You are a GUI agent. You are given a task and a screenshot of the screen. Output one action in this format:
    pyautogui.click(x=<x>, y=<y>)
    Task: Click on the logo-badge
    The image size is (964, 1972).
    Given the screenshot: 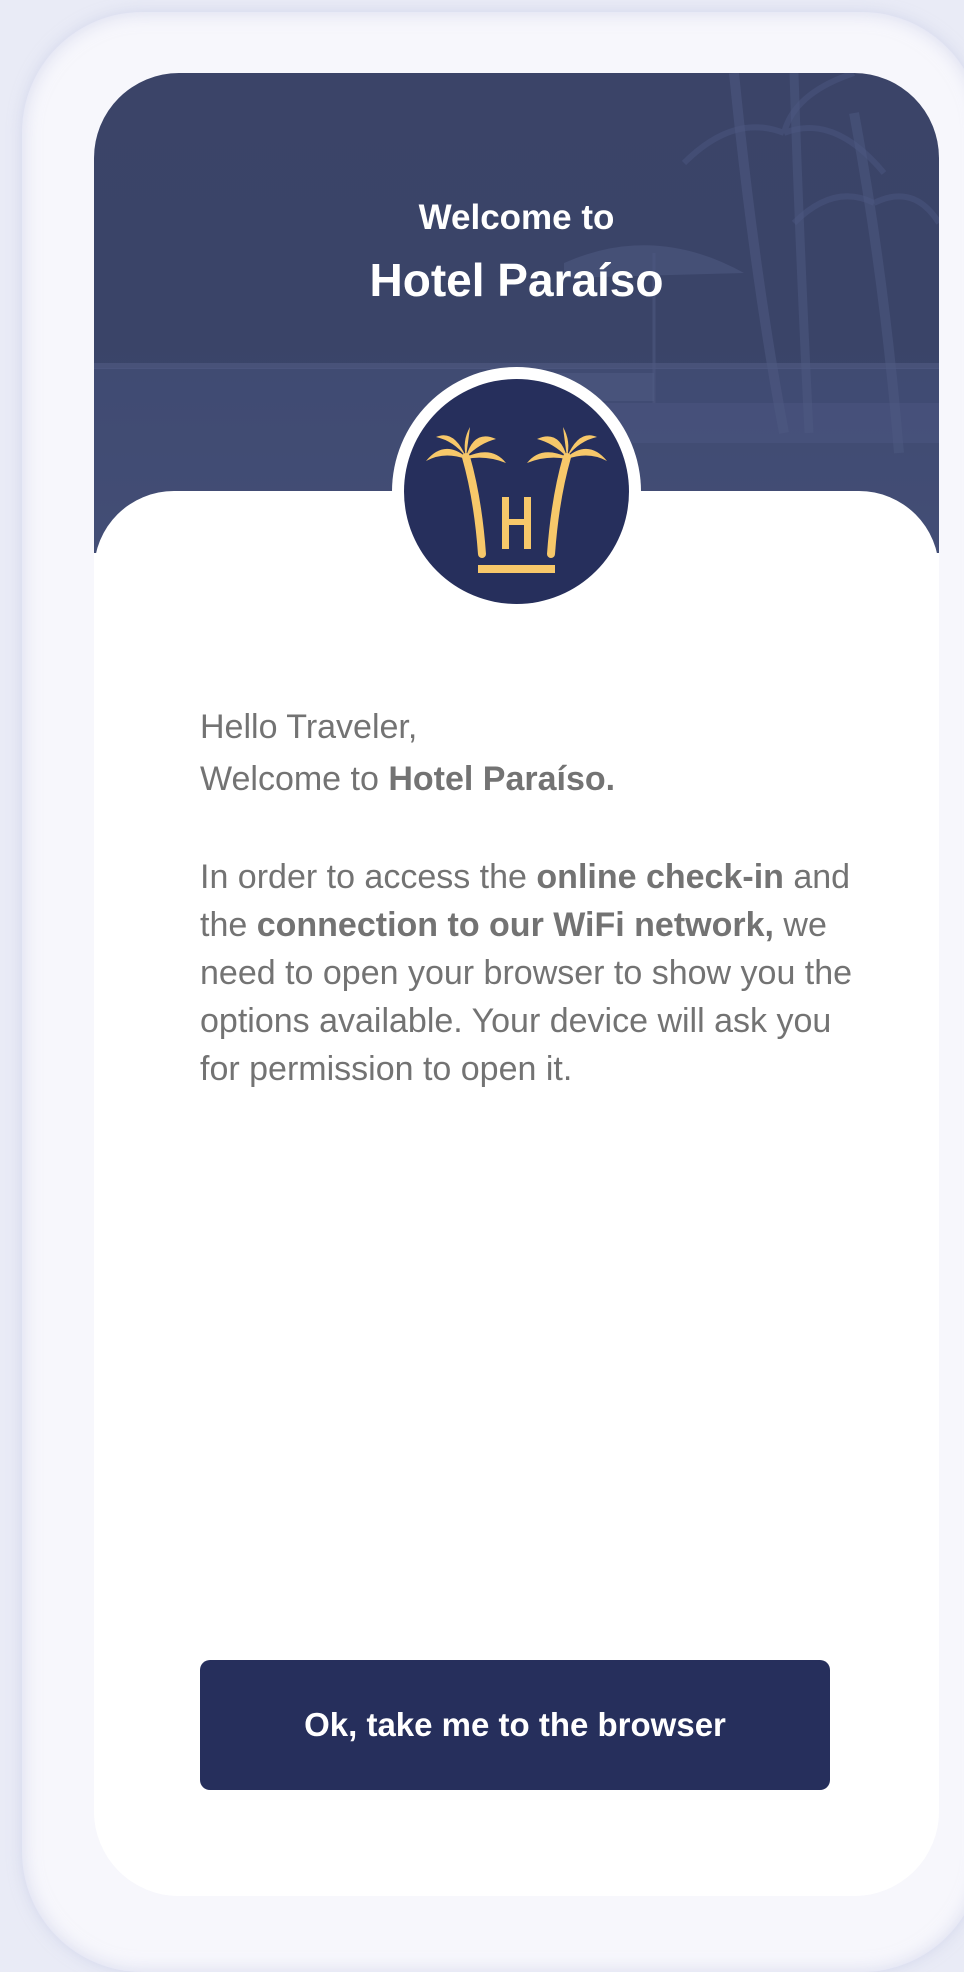 What is the action you would take?
    pyautogui.click(x=516, y=491)
    